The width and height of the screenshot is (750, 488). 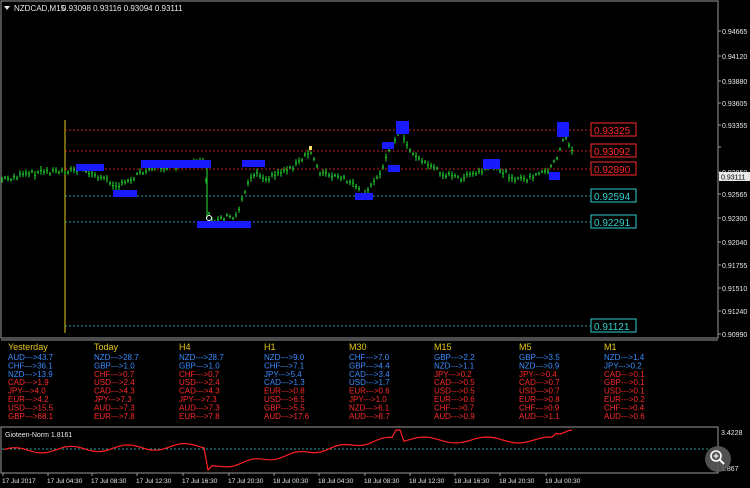 What do you see at coordinates (734, 32) in the screenshot?
I see `price-tick-label: 0.94665` at bounding box center [734, 32].